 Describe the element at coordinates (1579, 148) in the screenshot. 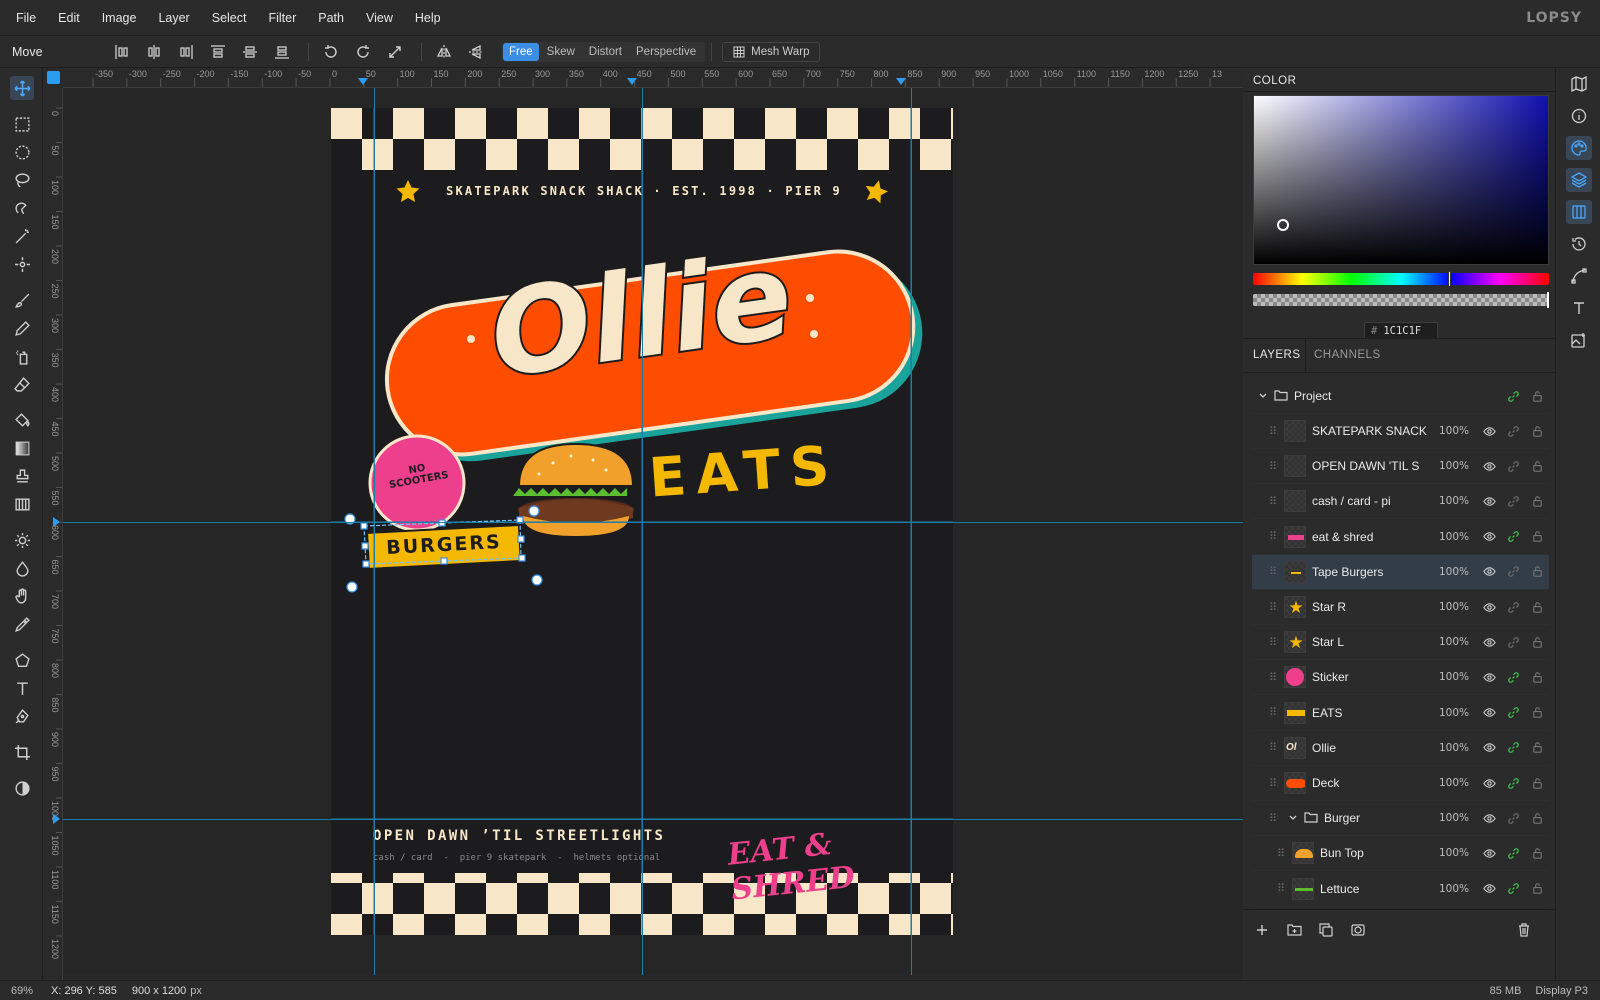

I see `color-palette-icon` at that location.